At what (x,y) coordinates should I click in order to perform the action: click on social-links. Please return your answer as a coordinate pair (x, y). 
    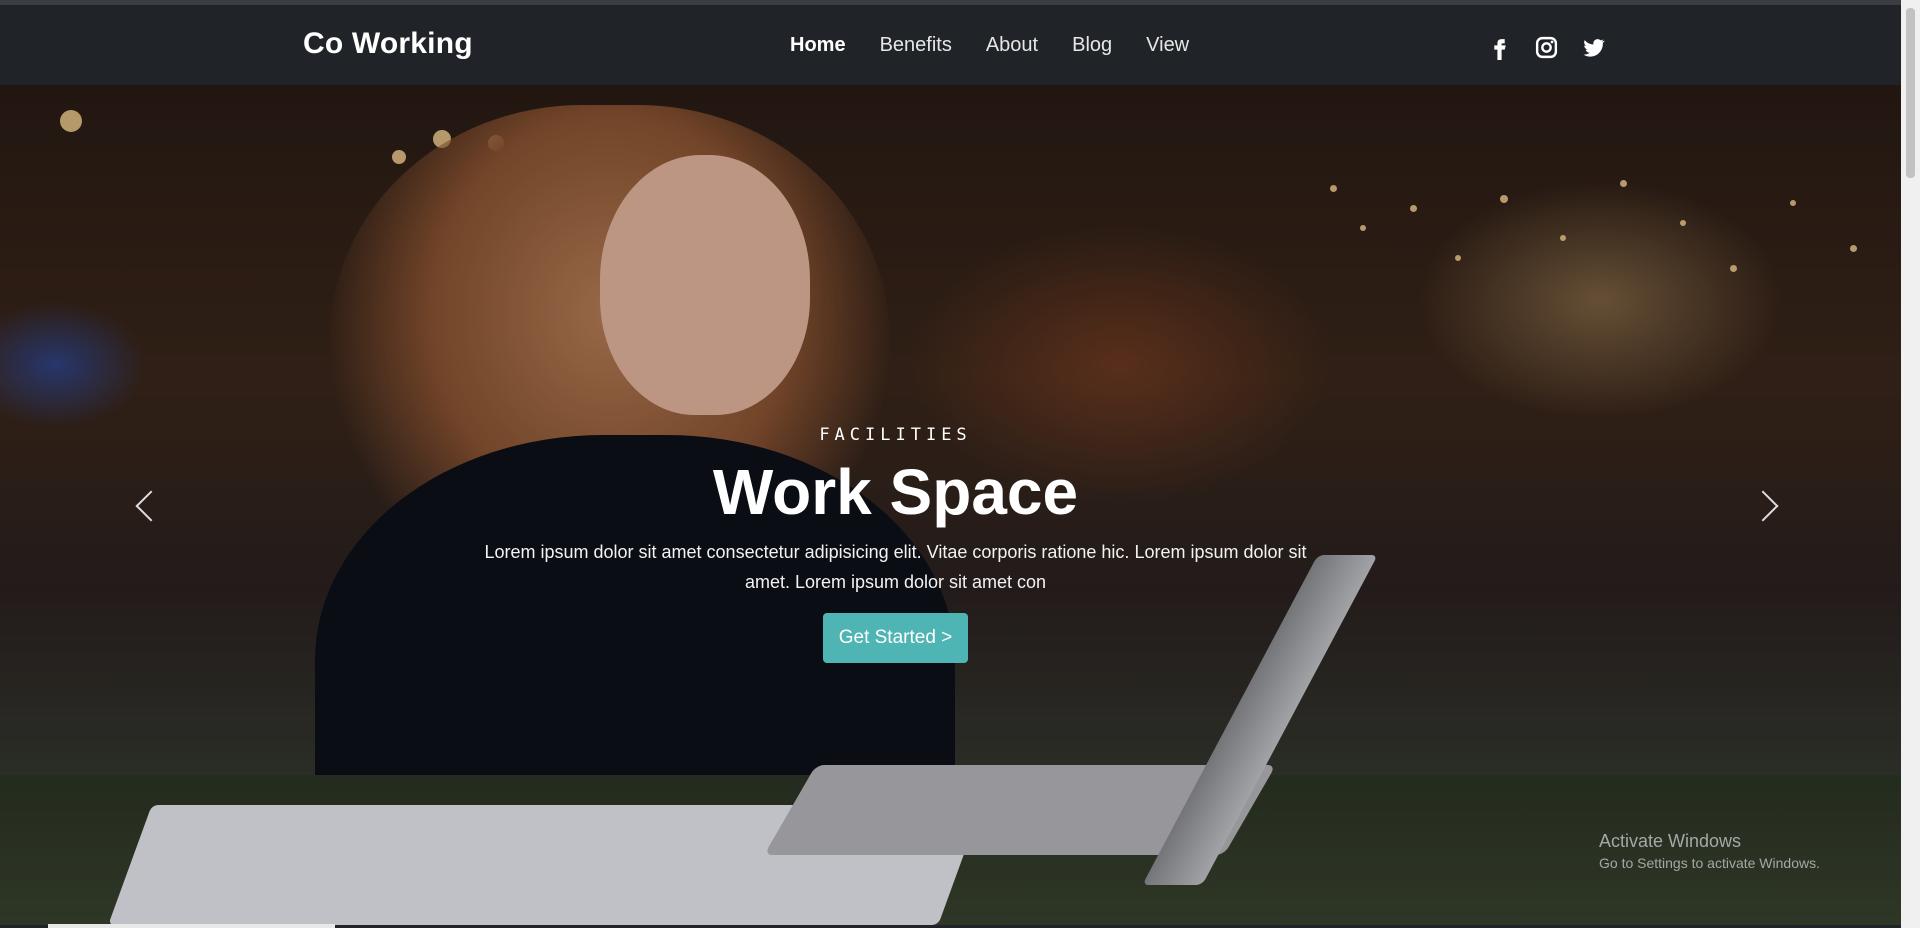
    Looking at the image, I should click on (1546, 47).